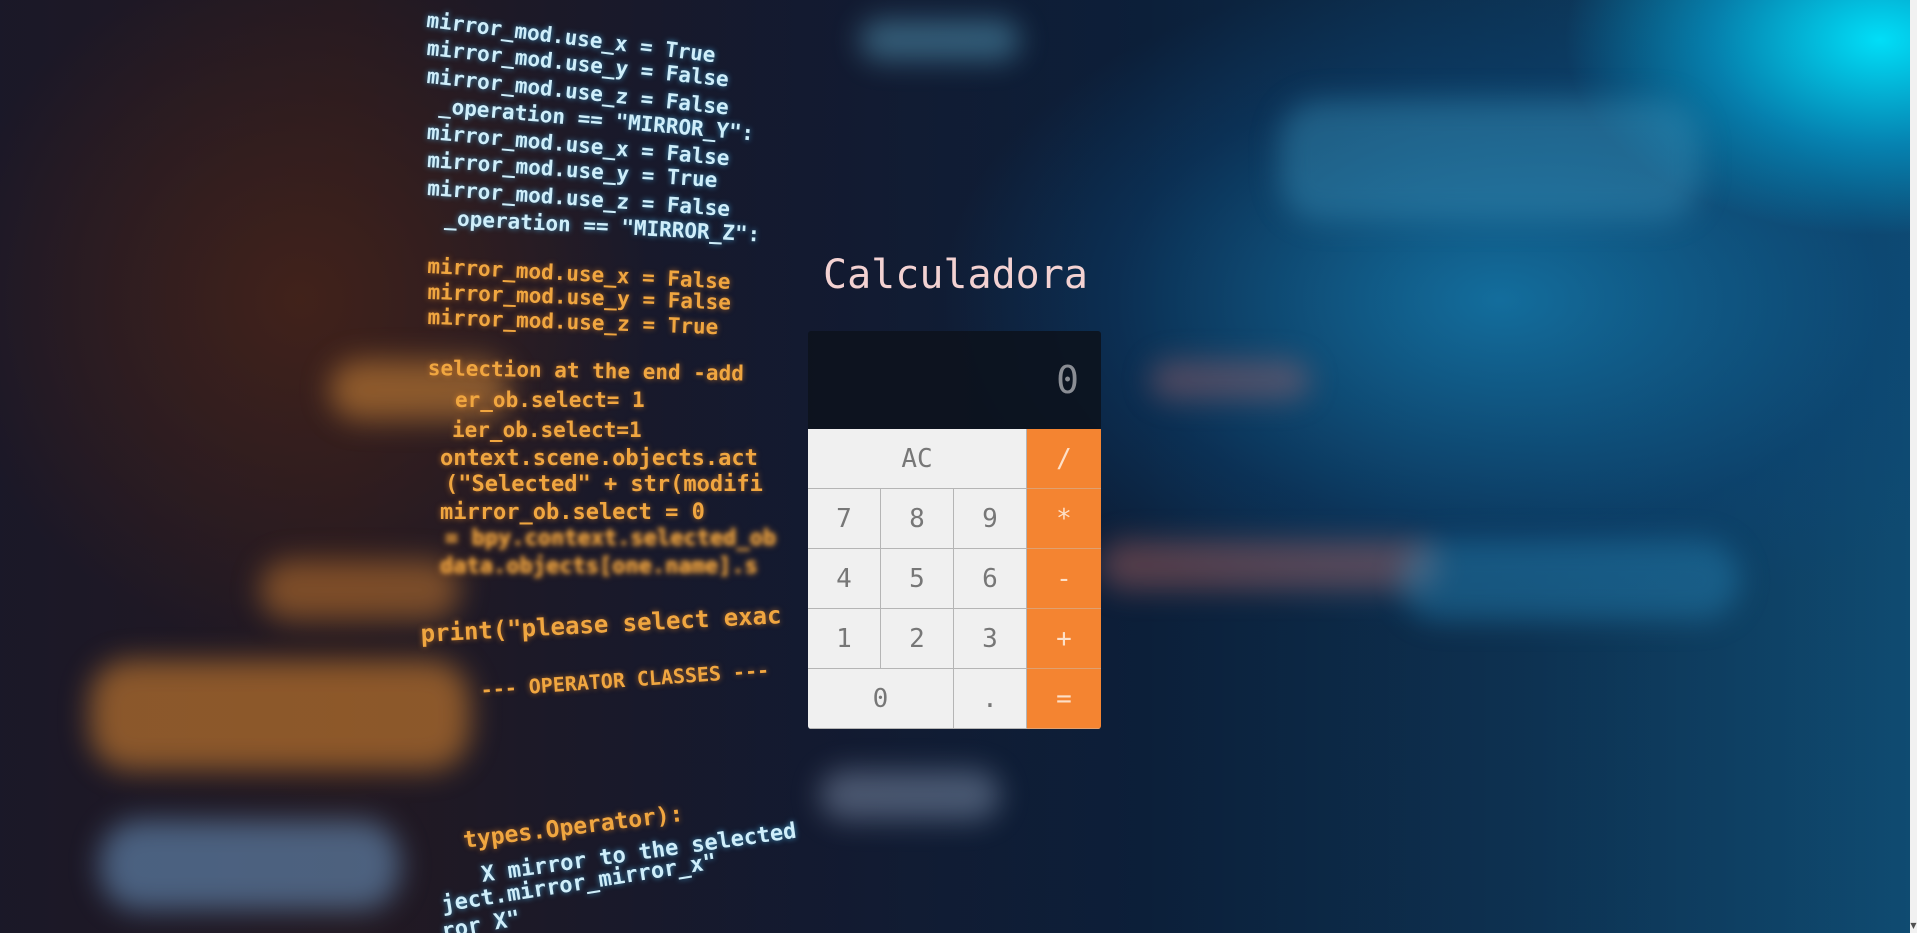 The width and height of the screenshot is (1917, 933). What do you see at coordinates (990, 639) in the screenshot?
I see `digit-3-button: 3` at bounding box center [990, 639].